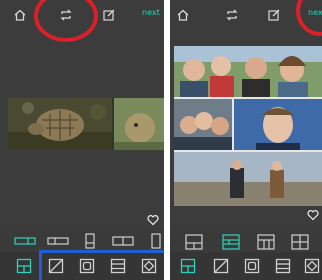 The height and width of the screenshot is (280, 322). I want to click on adjust-tab-icon, so click(312, 266).